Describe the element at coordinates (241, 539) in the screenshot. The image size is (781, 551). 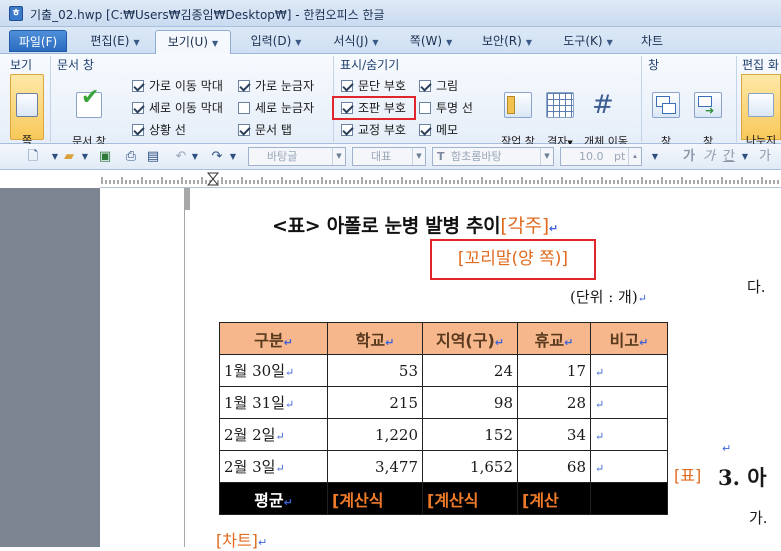
I see `chart-tag: [차트]↵` at that location.